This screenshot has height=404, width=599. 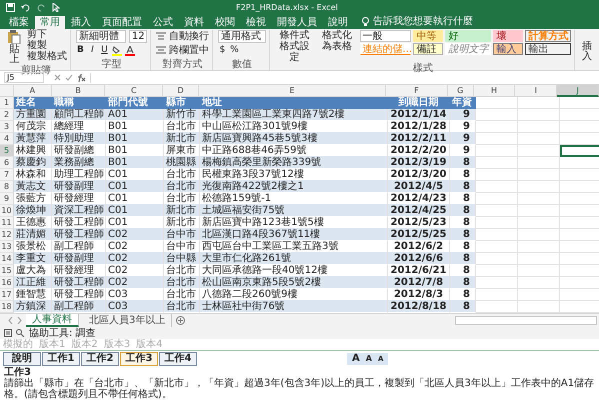 I want to click on table-cell: 台北市, so click(x=182, y=187).